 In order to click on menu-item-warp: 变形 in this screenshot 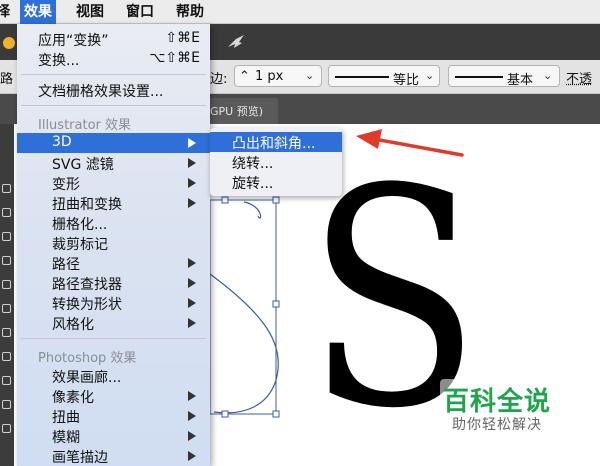, I will do `click(113, 183)`.